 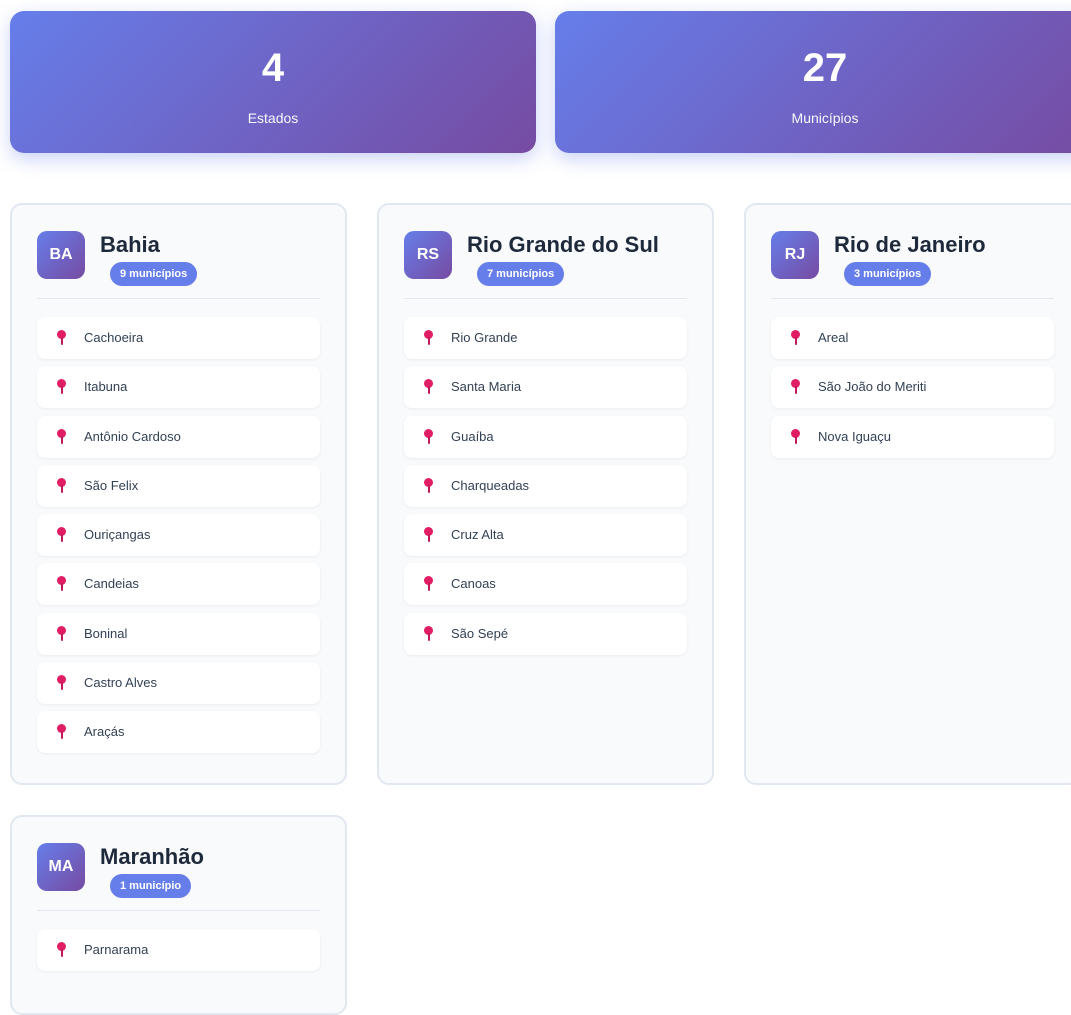 What do you see at coordinates (486, 387) in the screenshot?
I see `city-name: Santa Maria` at bounding box center [486, 387].